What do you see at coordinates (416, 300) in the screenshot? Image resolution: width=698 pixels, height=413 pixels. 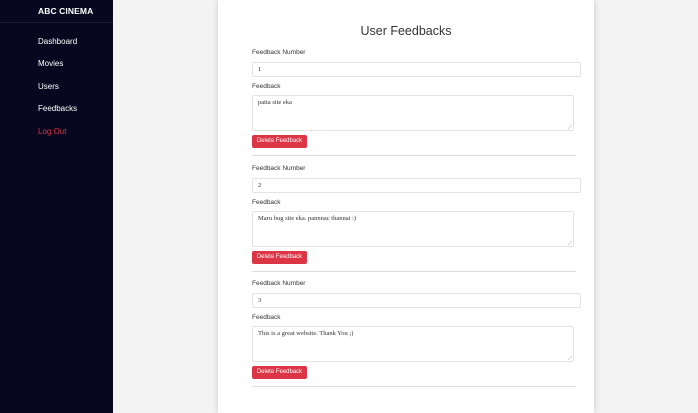 I see `feedback-number-field: 3` at bounding box center [416, 300].